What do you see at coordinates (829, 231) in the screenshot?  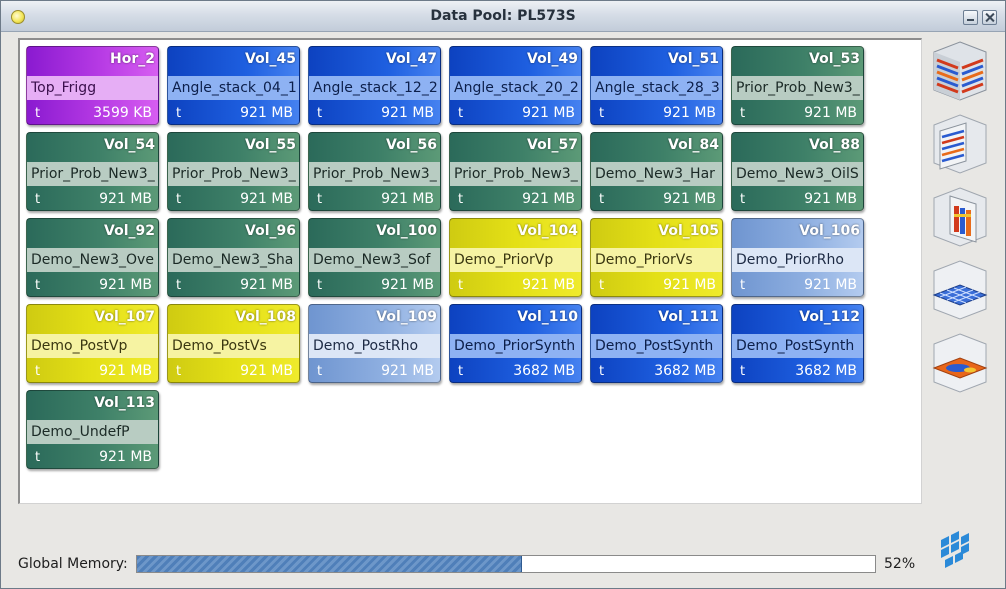 I see `tile-name: Vol_106` at bounding box center [829, 231].